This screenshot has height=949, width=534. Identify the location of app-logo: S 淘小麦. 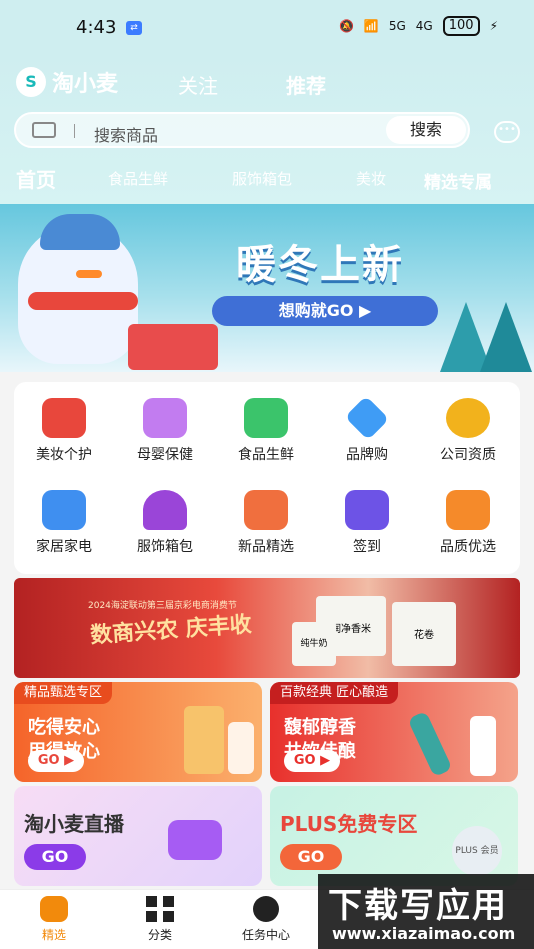
(67, 82).